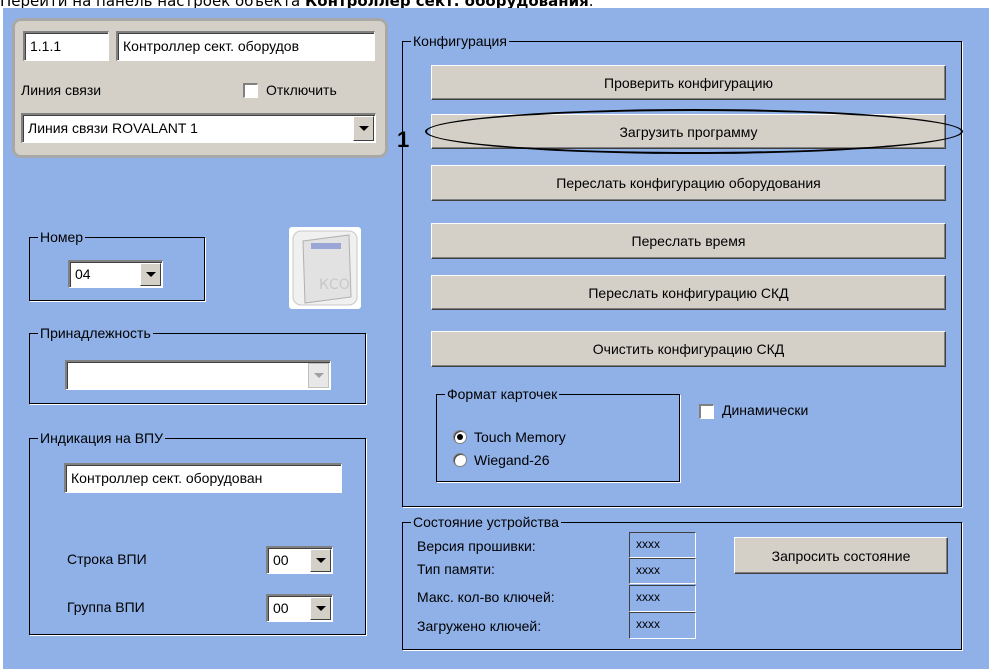 Image resolution: width=989 pixels, height=669 pixels. I want to click on wiegand-label: Wiegand-26, so click(512, 460).